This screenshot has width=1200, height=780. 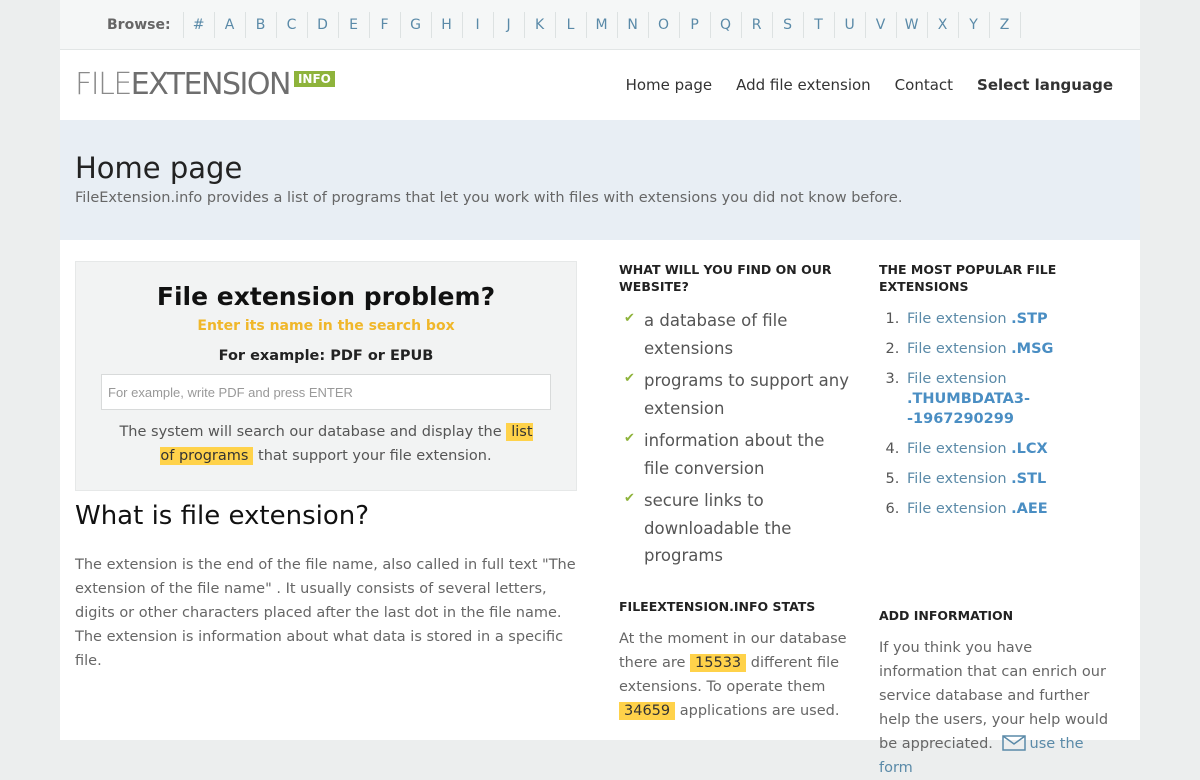 I want to click on browse-letter-link: A, so click(x=229, y=24).